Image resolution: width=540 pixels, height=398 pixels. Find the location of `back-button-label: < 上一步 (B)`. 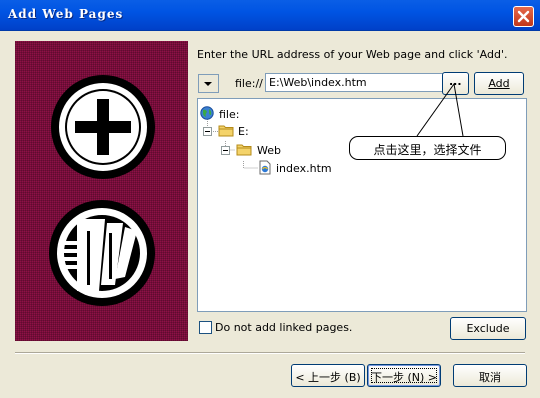

back-button-label: < 上一步 (B) is located at coordinates (328, 377).